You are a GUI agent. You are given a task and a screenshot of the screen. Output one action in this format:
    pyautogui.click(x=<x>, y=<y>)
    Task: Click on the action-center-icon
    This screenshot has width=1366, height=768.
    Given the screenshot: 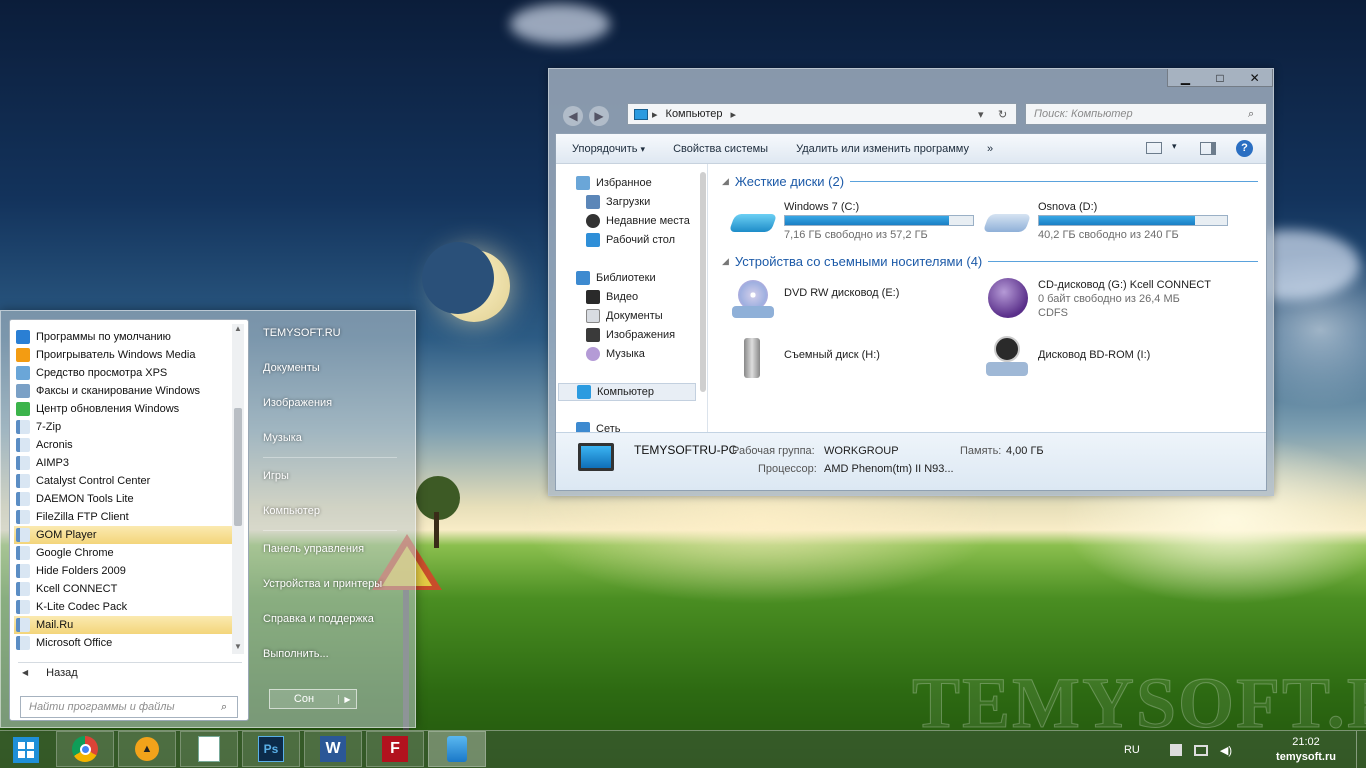 What is the action you would take?
    pyautogui.click(x=1175, y=750)
    